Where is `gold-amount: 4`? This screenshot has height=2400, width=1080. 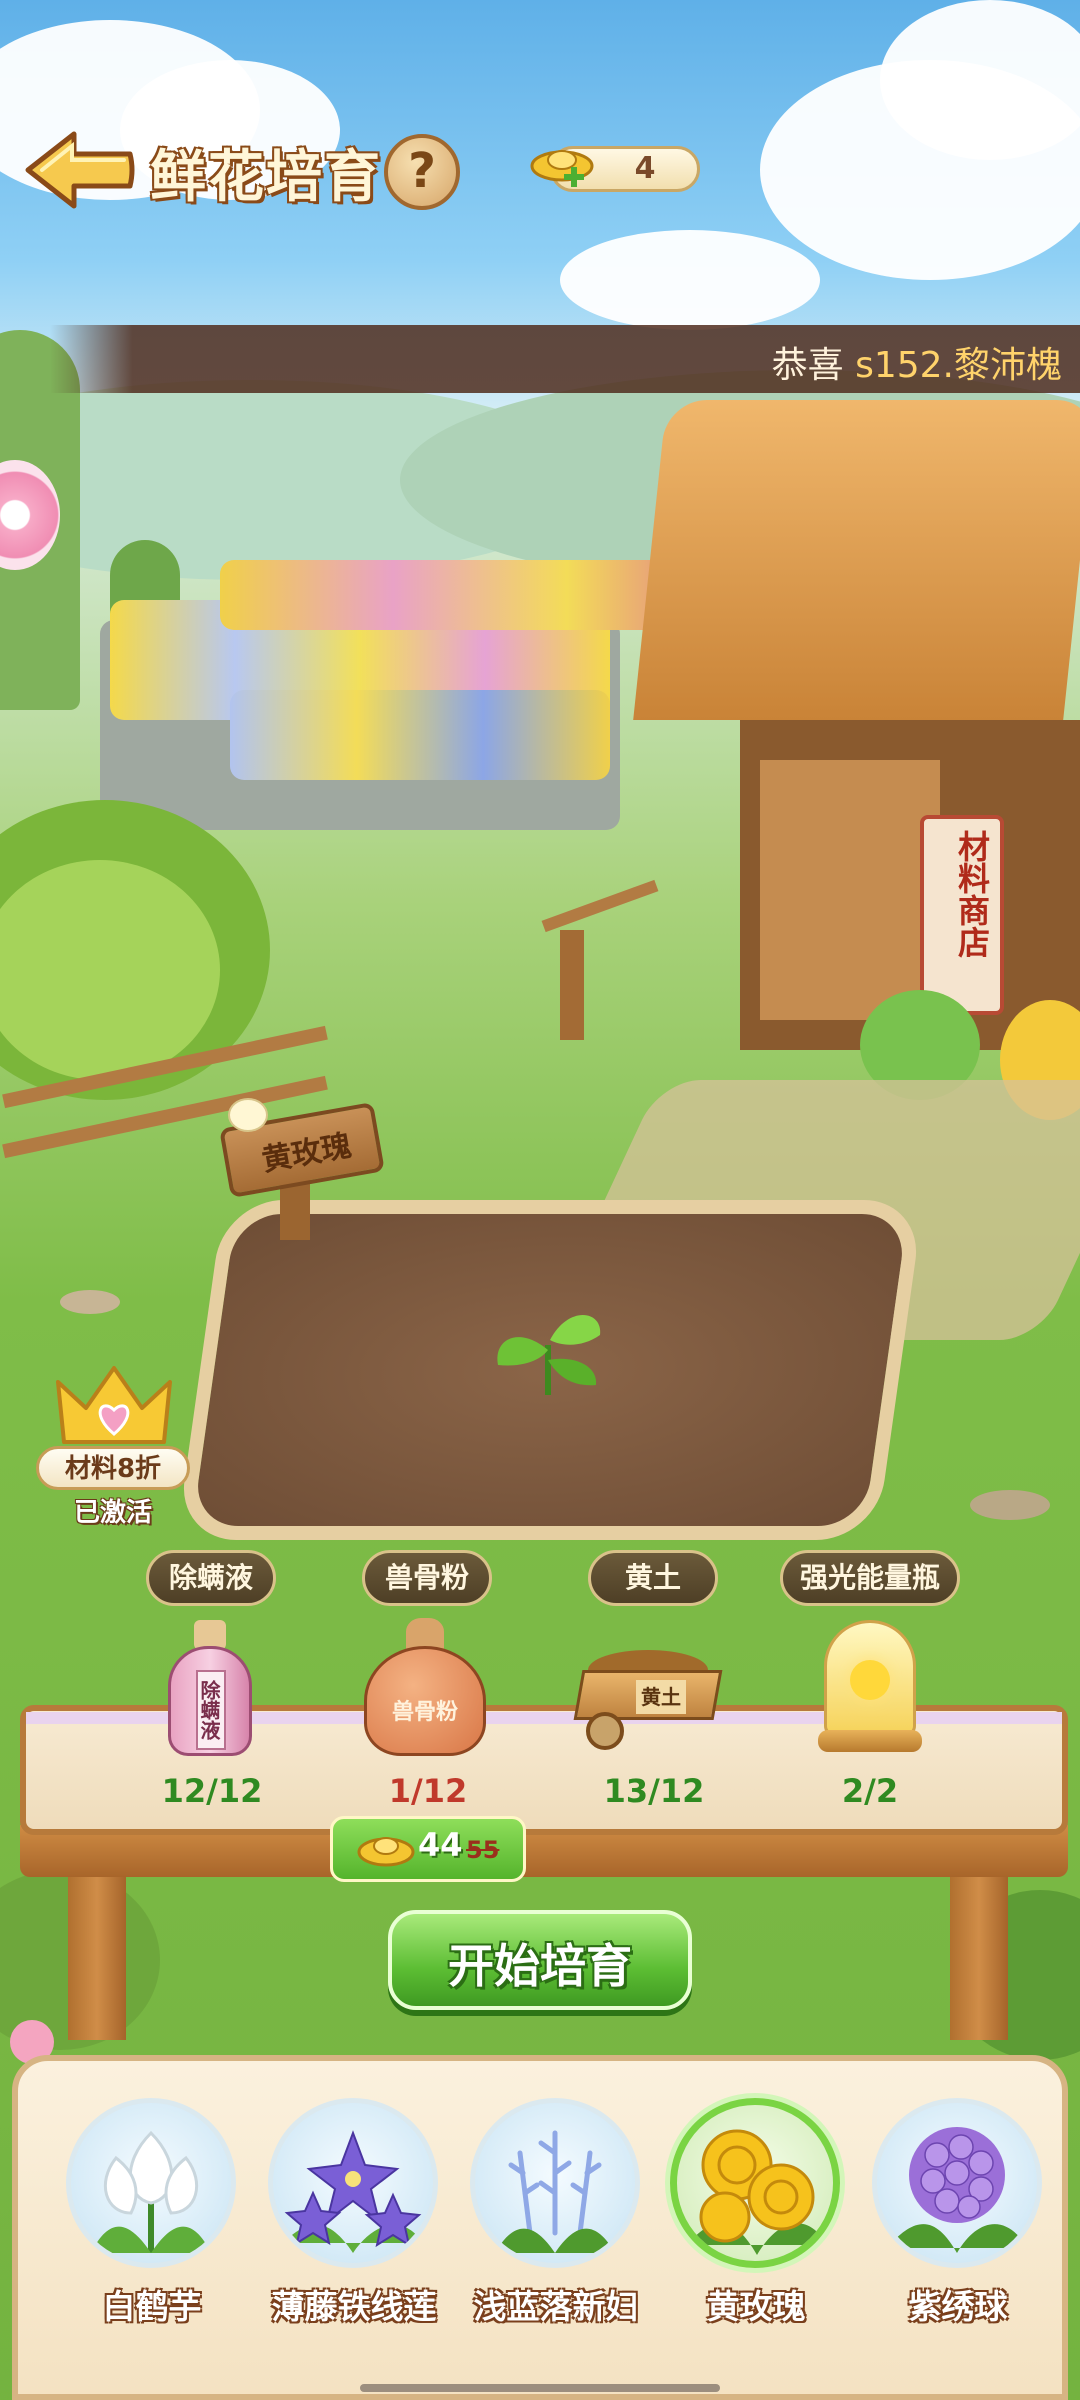 gold-amount: 4 is located at coordinates (645, 168).